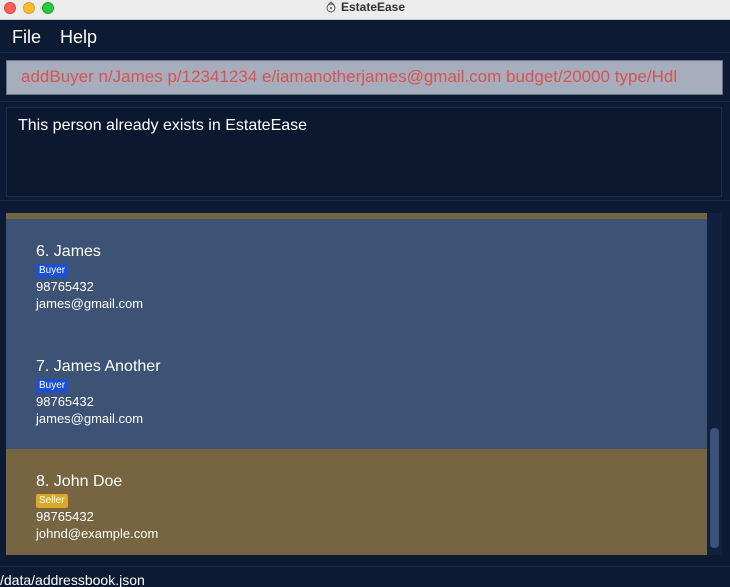 The height and width of the screenshot is (587, 730). What do you see at coordinates (714, 384) in the screenshot?
I see `list-scrollbar` at bounding box center [714, 384].